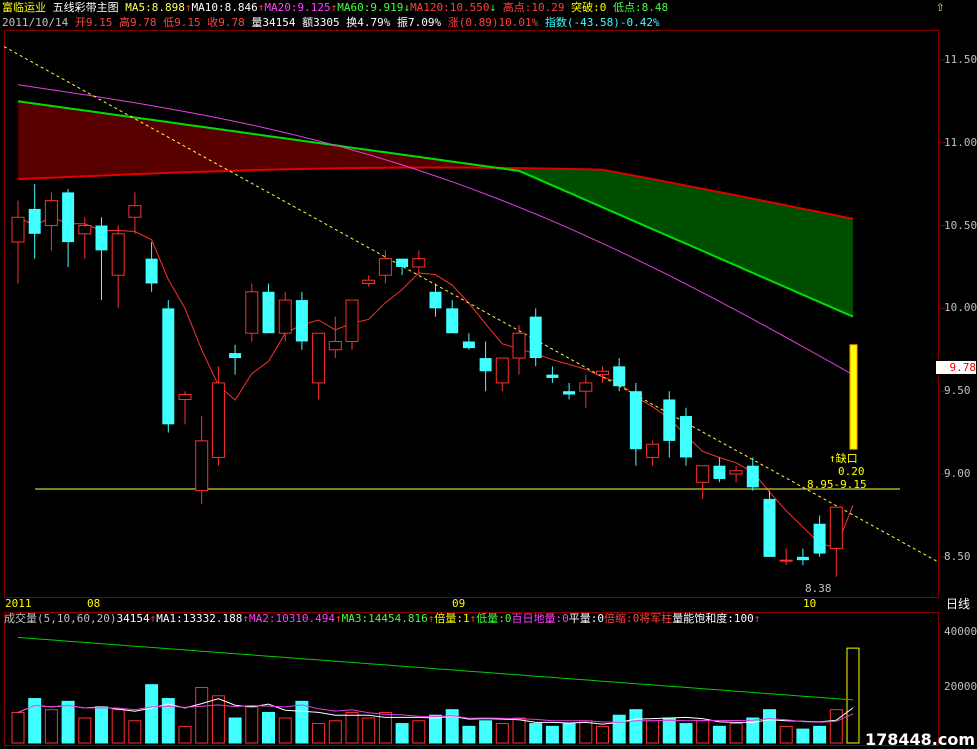  I want to click on volume-indicator-13: 平量:0, so click(586, 618).